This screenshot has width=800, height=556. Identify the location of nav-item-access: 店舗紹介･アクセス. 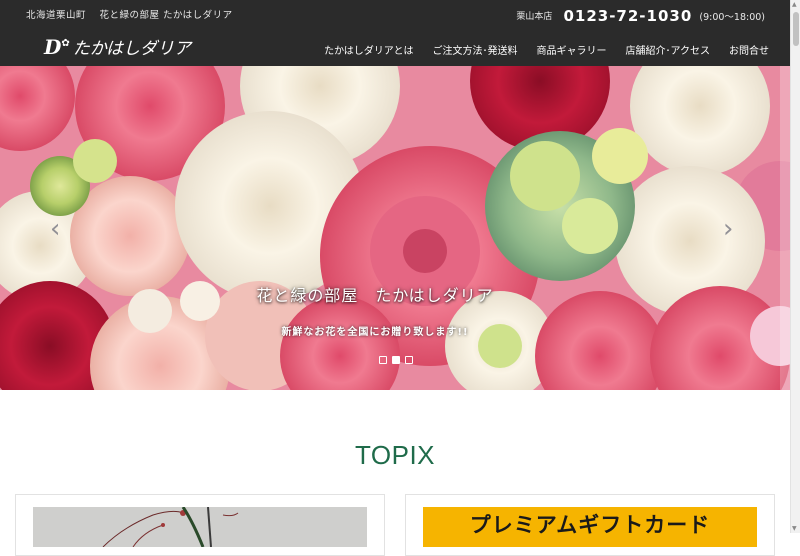
(668, 49).